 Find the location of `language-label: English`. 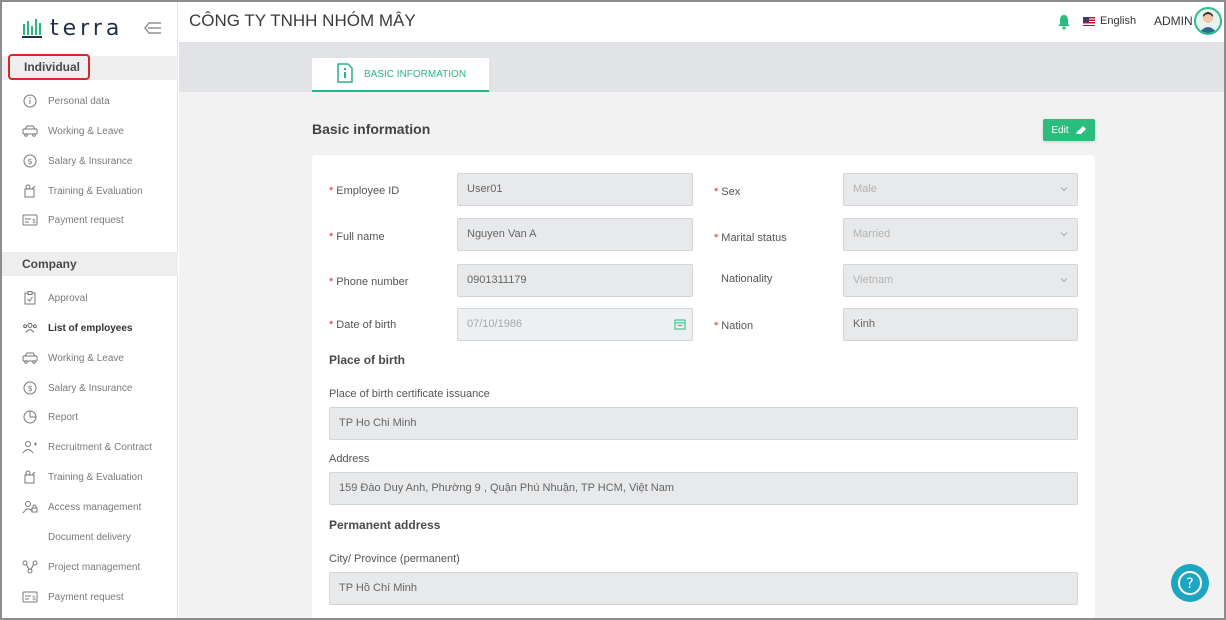

language-label: English is located at coordinates (1118, 21).